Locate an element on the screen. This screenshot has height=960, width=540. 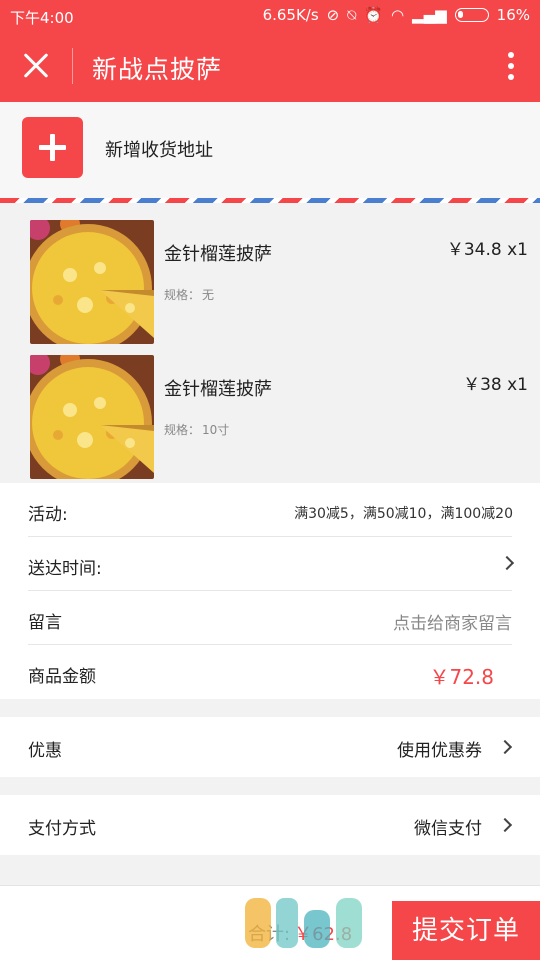
add-address-label: 新增收货地址 is located at coordinates (159, 150).